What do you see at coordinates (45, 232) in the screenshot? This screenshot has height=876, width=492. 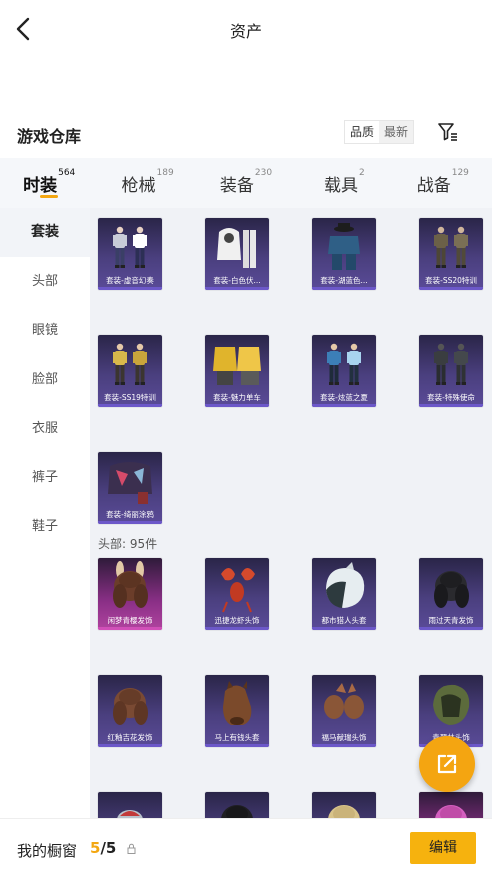 I see `sidebar-item-suits: 套装` at bounding box center [45, 232].